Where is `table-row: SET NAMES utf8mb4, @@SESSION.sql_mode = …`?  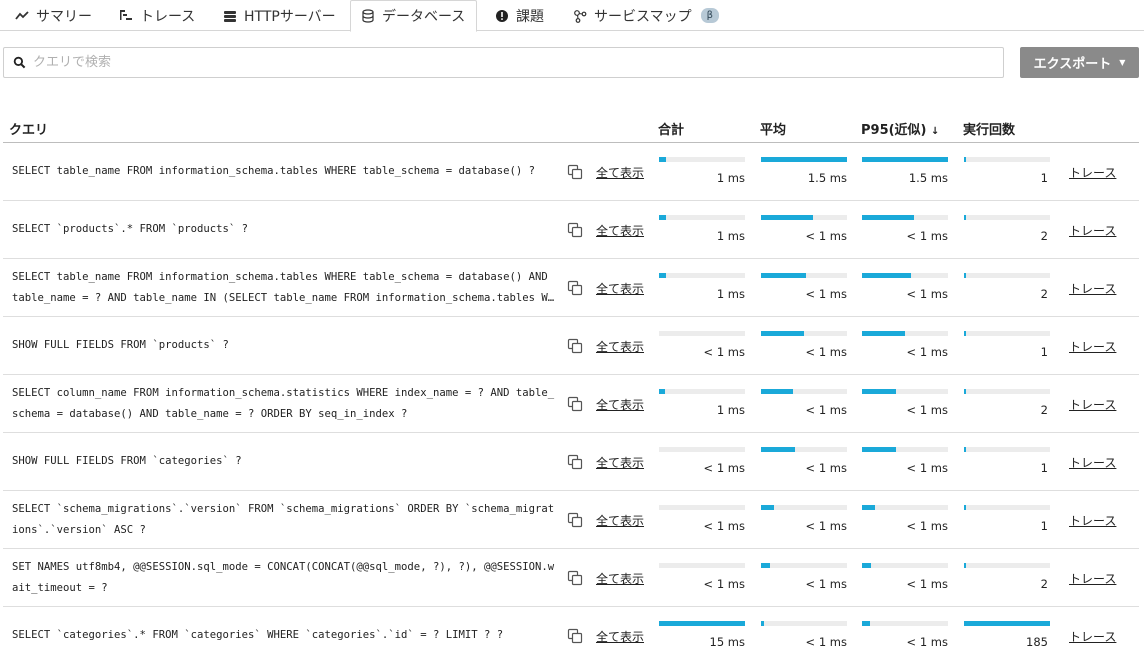
table-row: SET NAMES utf8mb4, @@SESSION.sql_mode = … is located at coordinates (571, 578).